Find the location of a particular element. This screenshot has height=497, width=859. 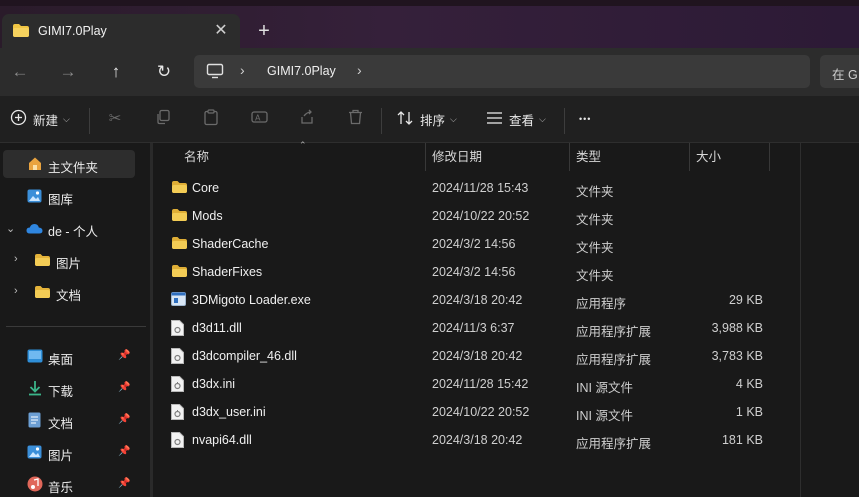

sidebar-item-gallery: 图库 is located at coordinates (73, 196).